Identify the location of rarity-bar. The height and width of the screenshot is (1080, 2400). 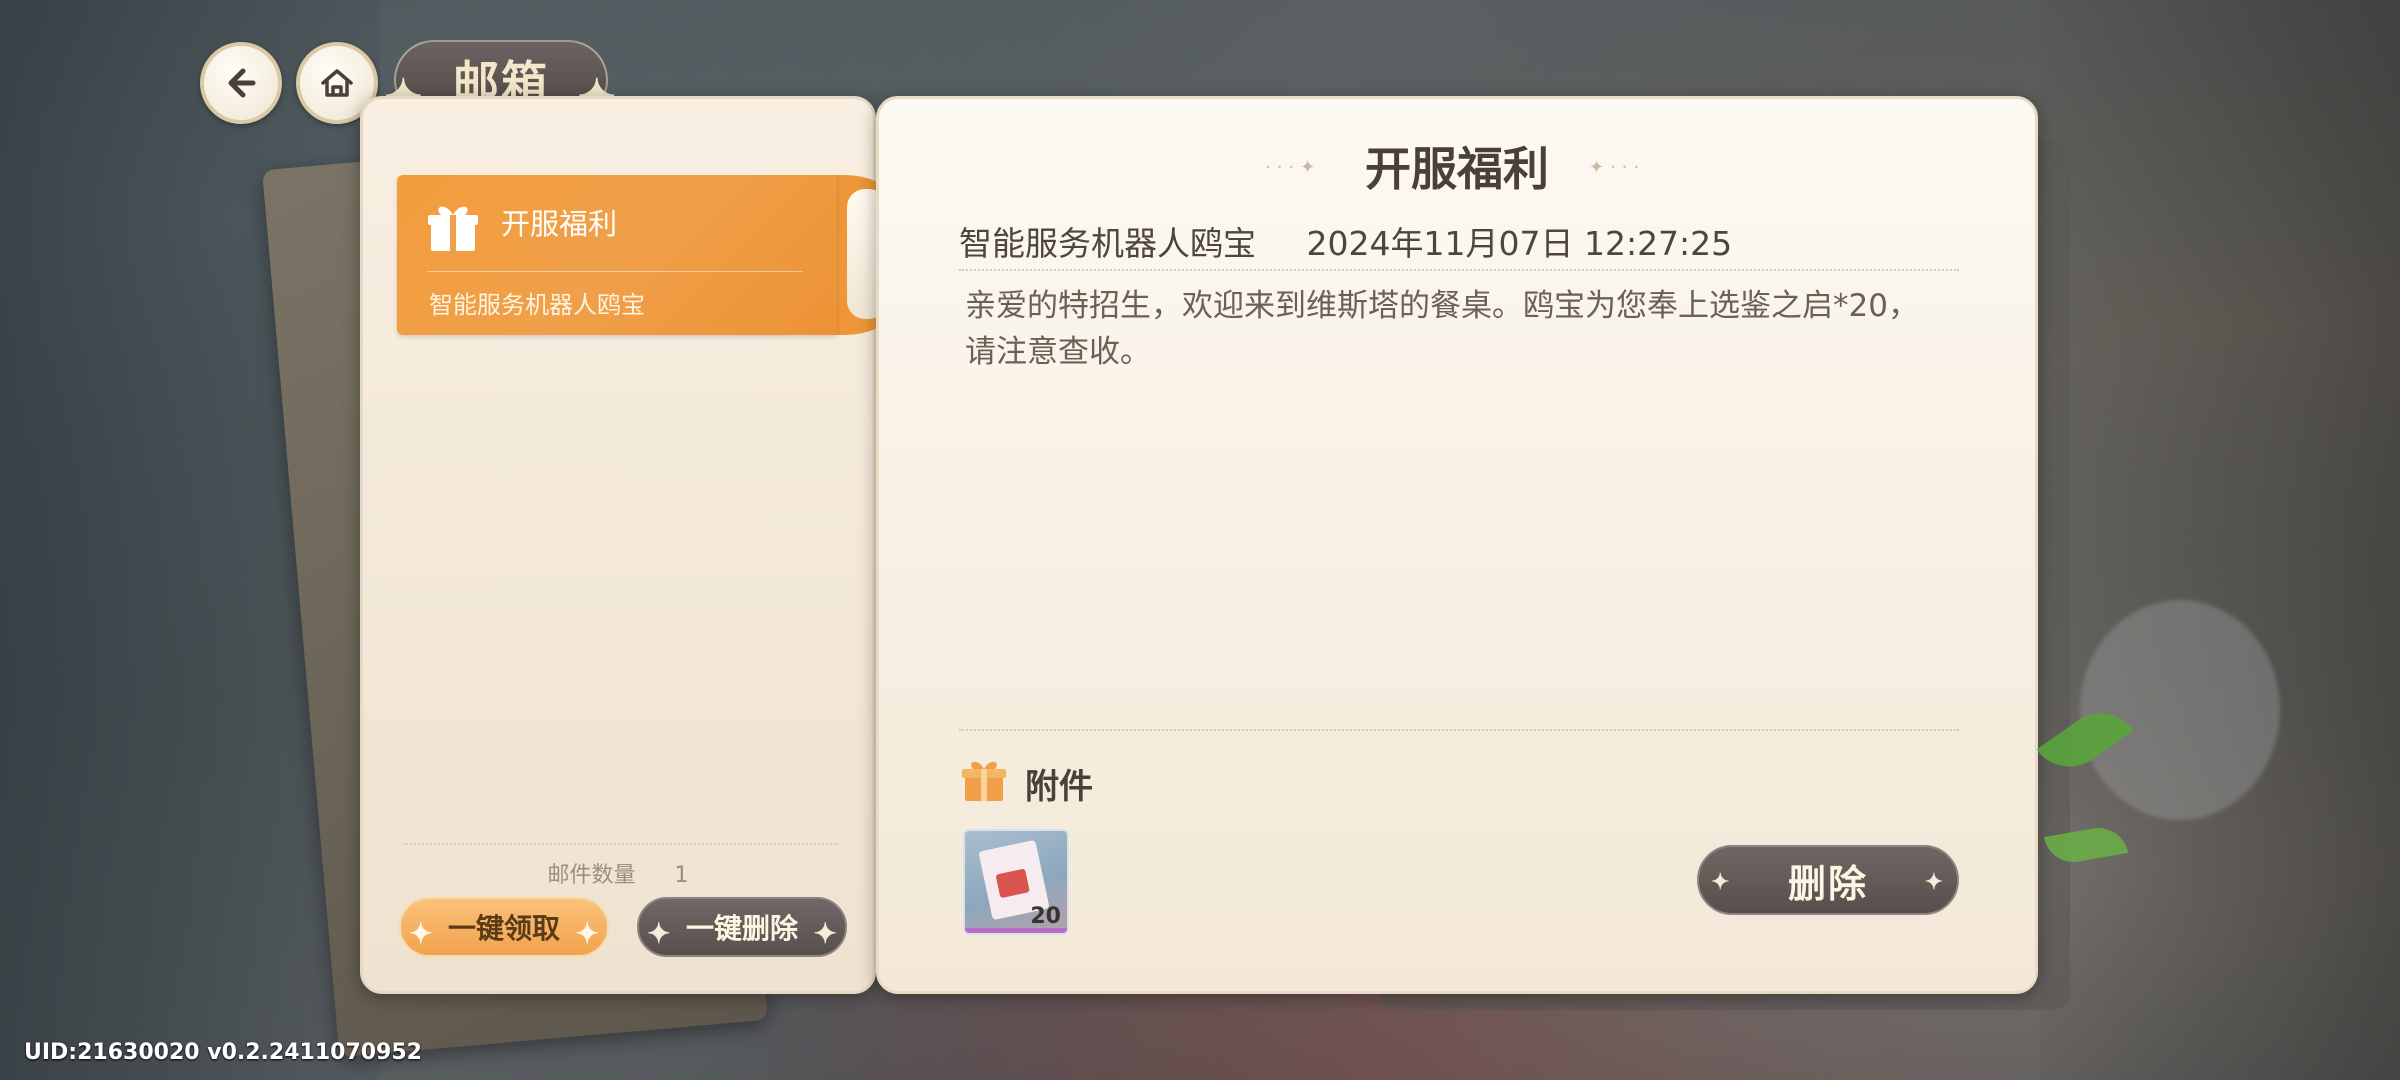
(1016, 930).